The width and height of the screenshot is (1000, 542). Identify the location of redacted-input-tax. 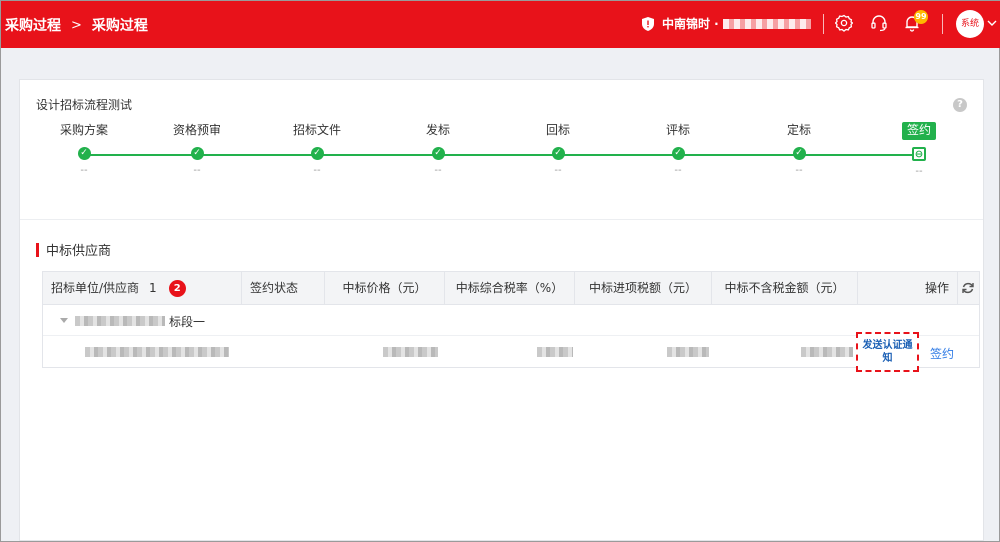
(688, 352).